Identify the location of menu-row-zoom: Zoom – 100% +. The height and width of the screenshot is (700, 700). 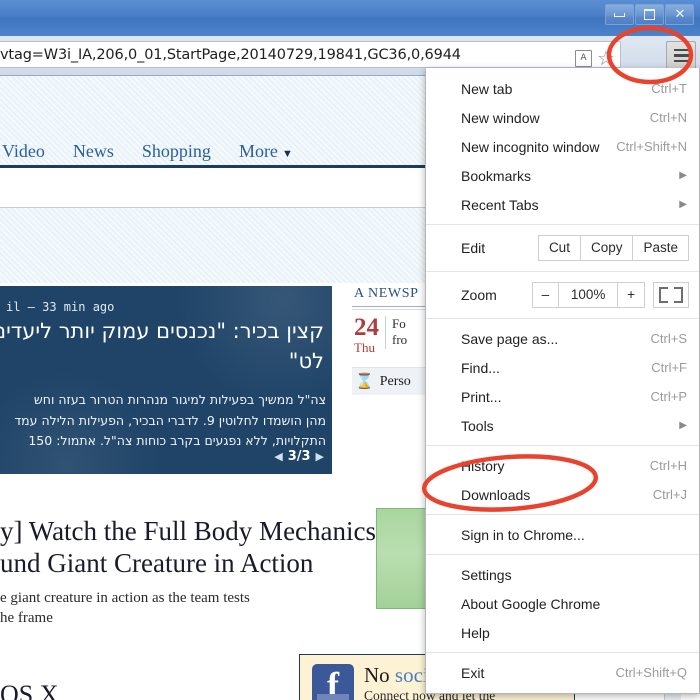
(562, 295).